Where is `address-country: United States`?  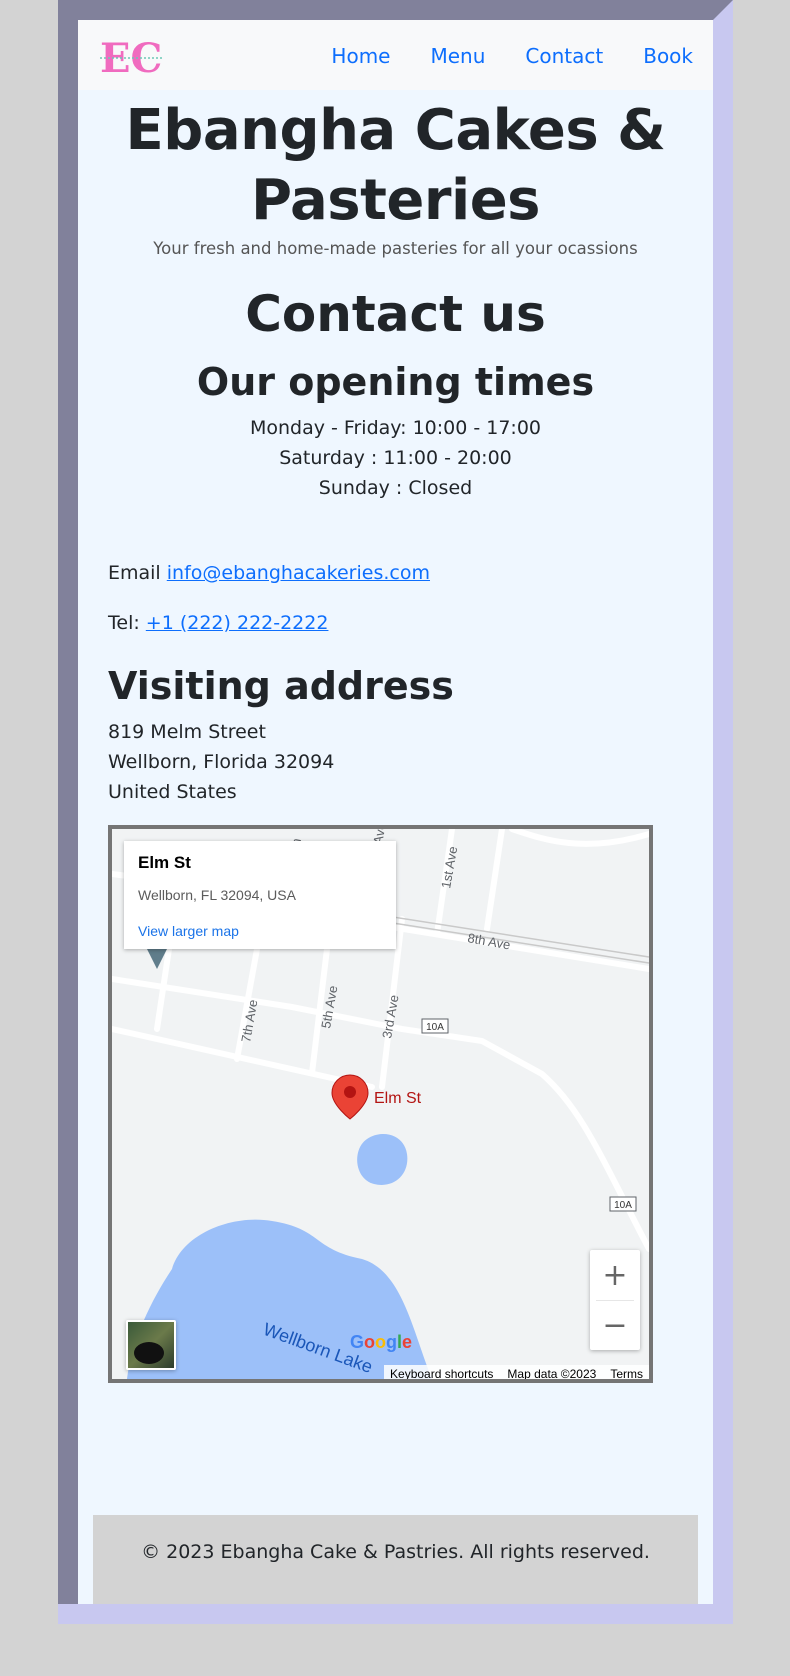
address-country: United States is located at coordinates (172, 792).